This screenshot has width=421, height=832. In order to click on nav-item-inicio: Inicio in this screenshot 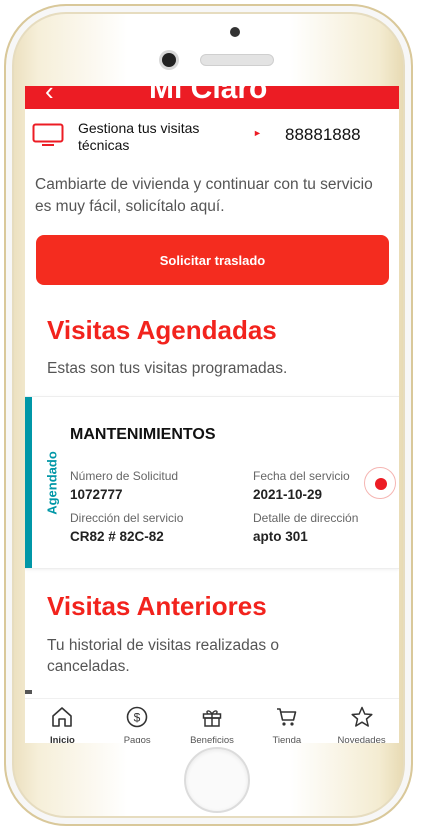, I will do `click(62, 721)`.